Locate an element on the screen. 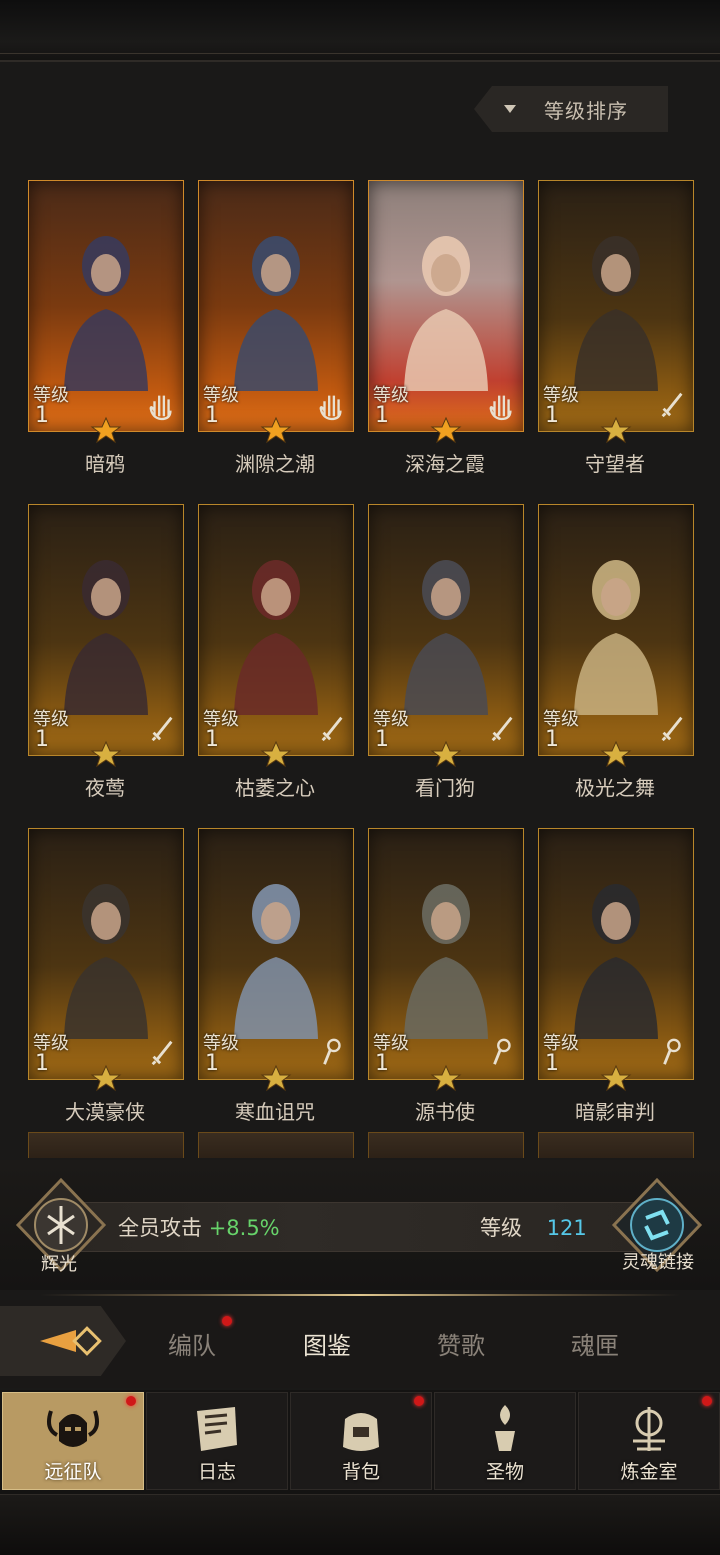  nav-item-1: 日志 is located at coordinates (217, 1441).